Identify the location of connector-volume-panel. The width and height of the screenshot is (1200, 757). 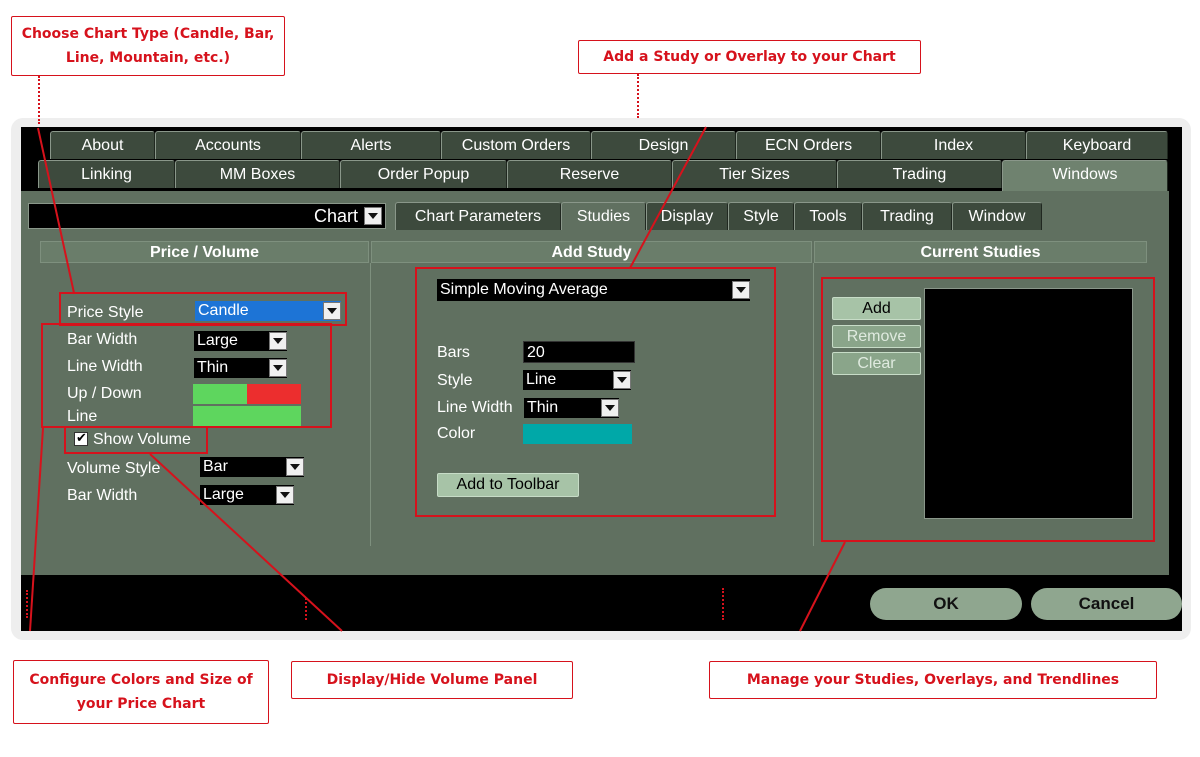
(246, 542).